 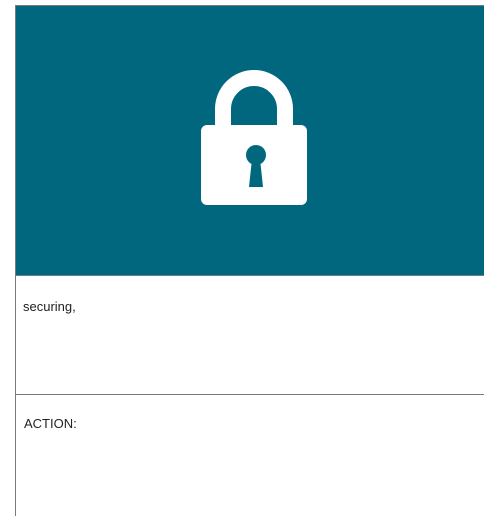 I want to click on section-text: ACTION:, so click(x=50, y=423).